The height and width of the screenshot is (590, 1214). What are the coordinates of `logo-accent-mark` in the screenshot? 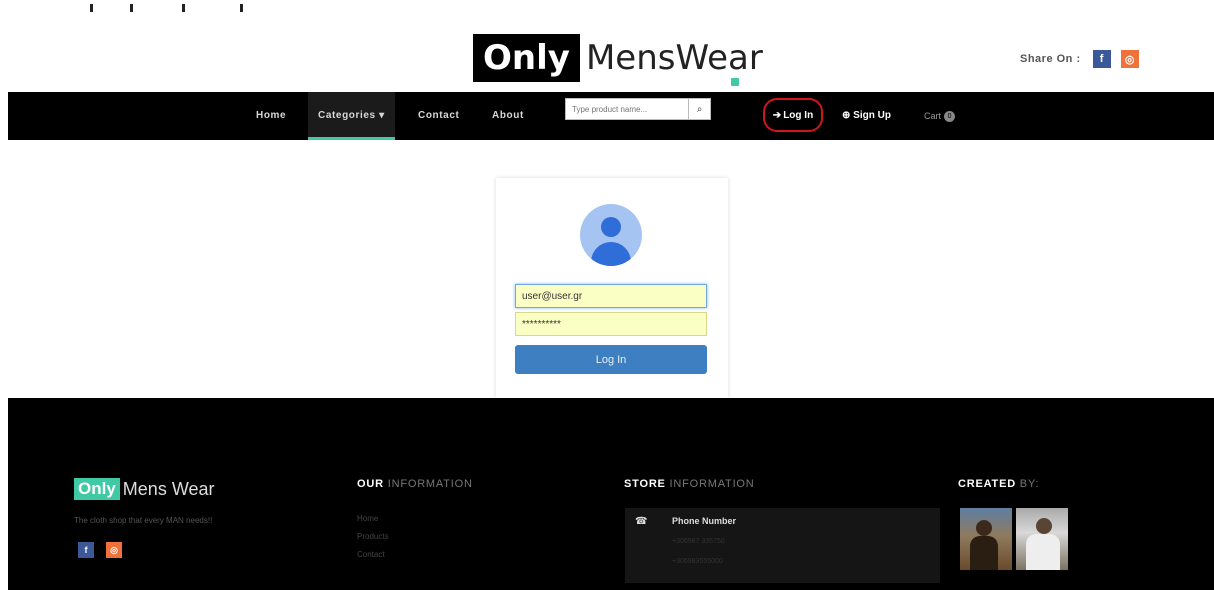 It's located at (735, 82).